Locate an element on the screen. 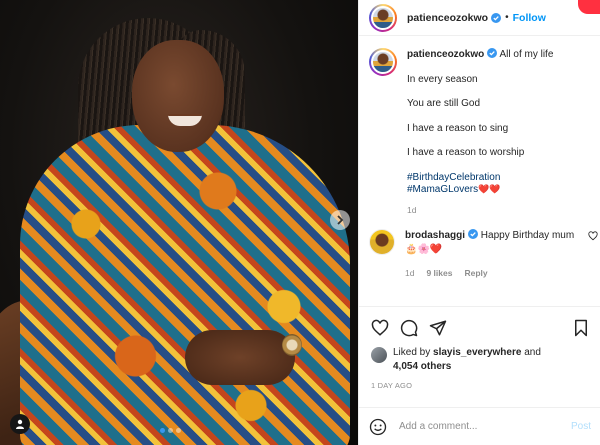 The width and height of the screenshot is (600, 445). like-heart-icon is located at coordinates (380, 328).